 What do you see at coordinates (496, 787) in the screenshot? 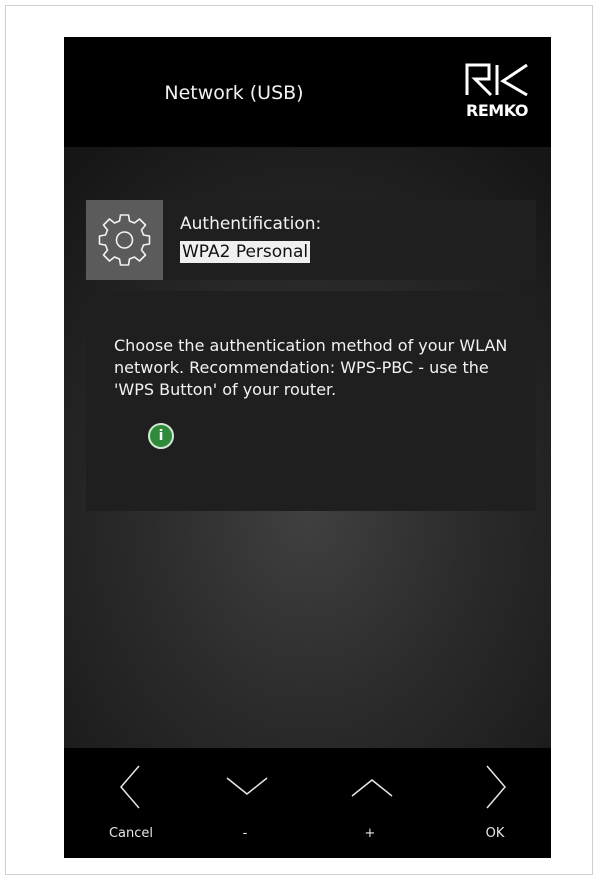
I see `chevron-right-icon` at bounding box center [496, 787].